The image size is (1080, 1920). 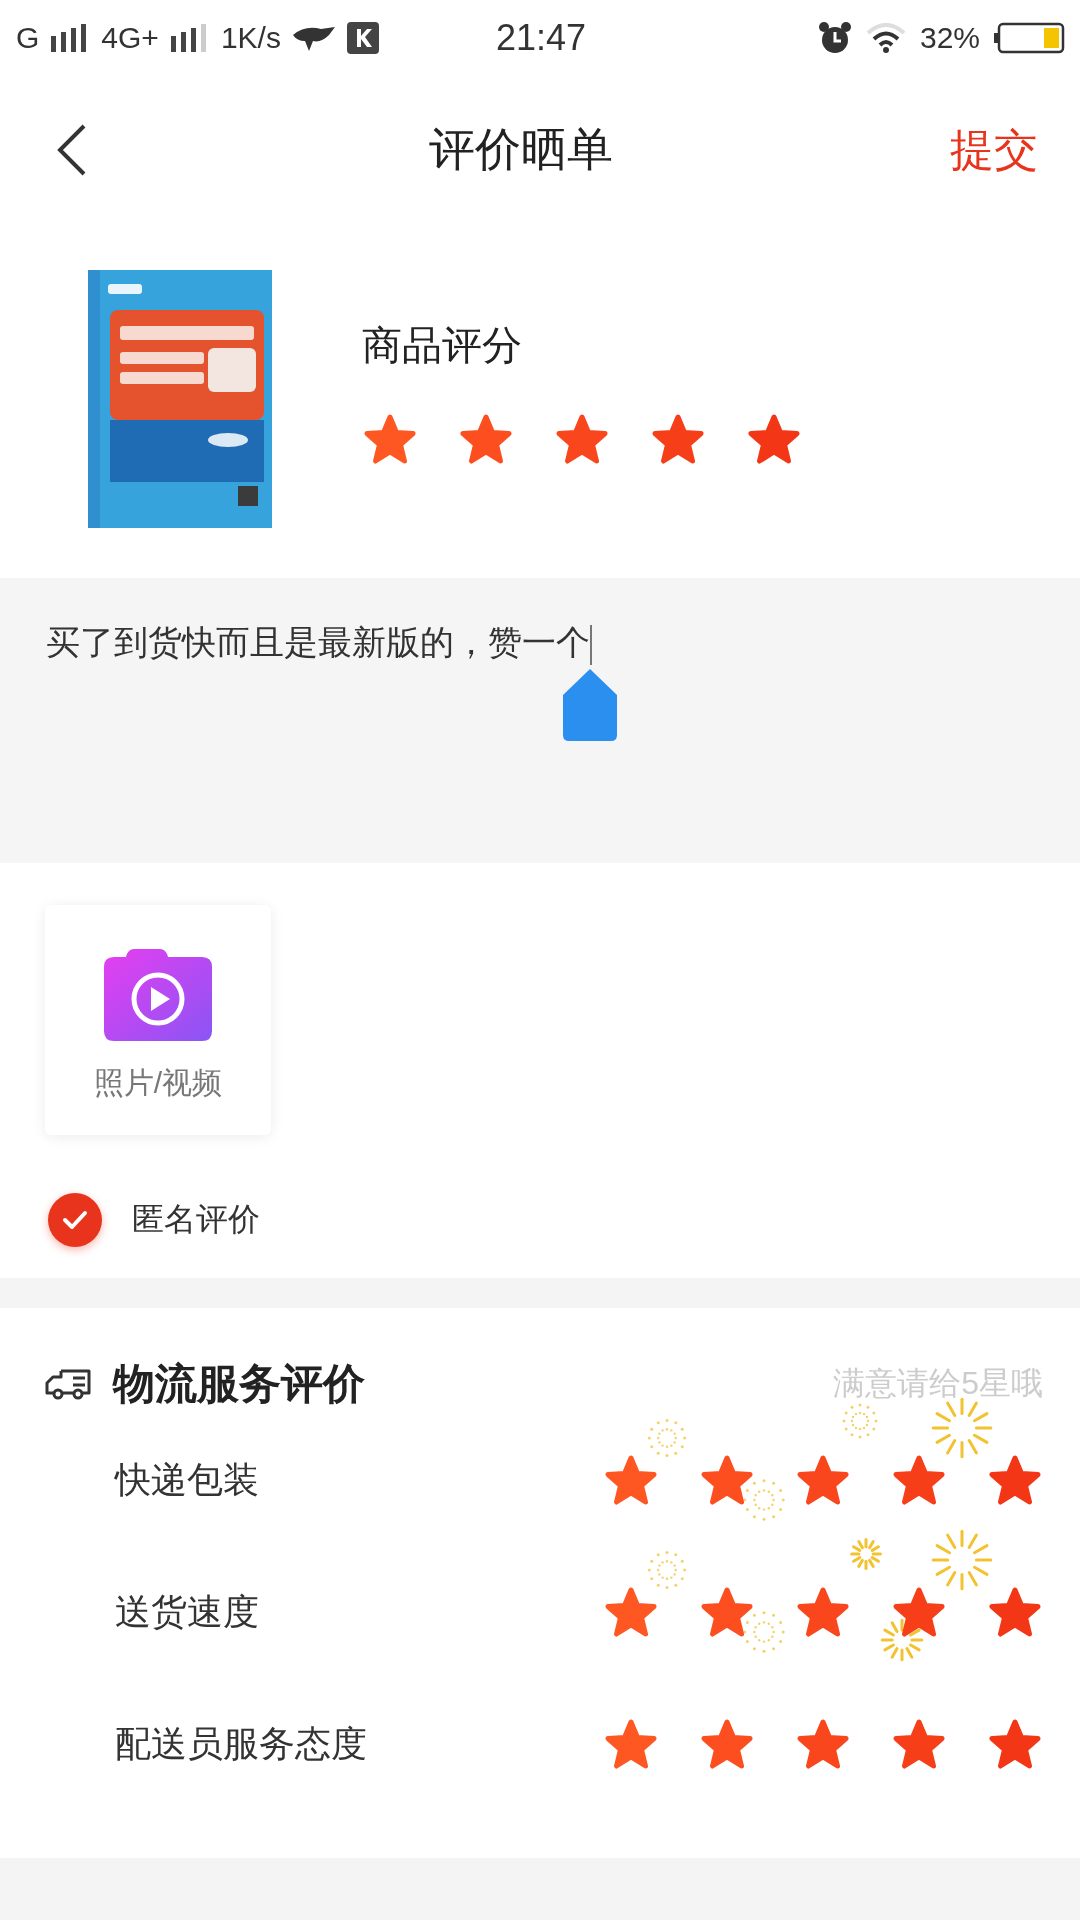 I want to click on checkmark-icon, so click(x=75, y=1220).